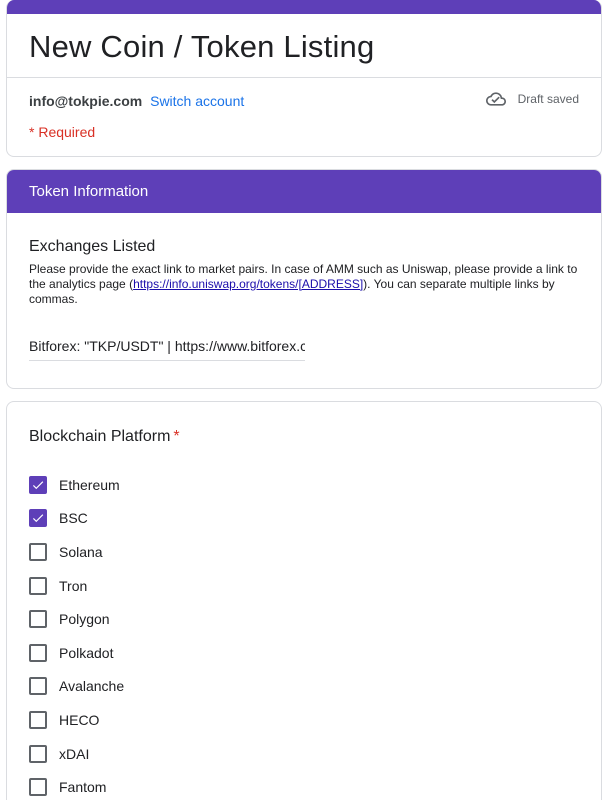  What do you see at coordinates (86, 101) in the screenshot?
I see `account-email: info@tokpie.com` at bounding box center [86, 101].